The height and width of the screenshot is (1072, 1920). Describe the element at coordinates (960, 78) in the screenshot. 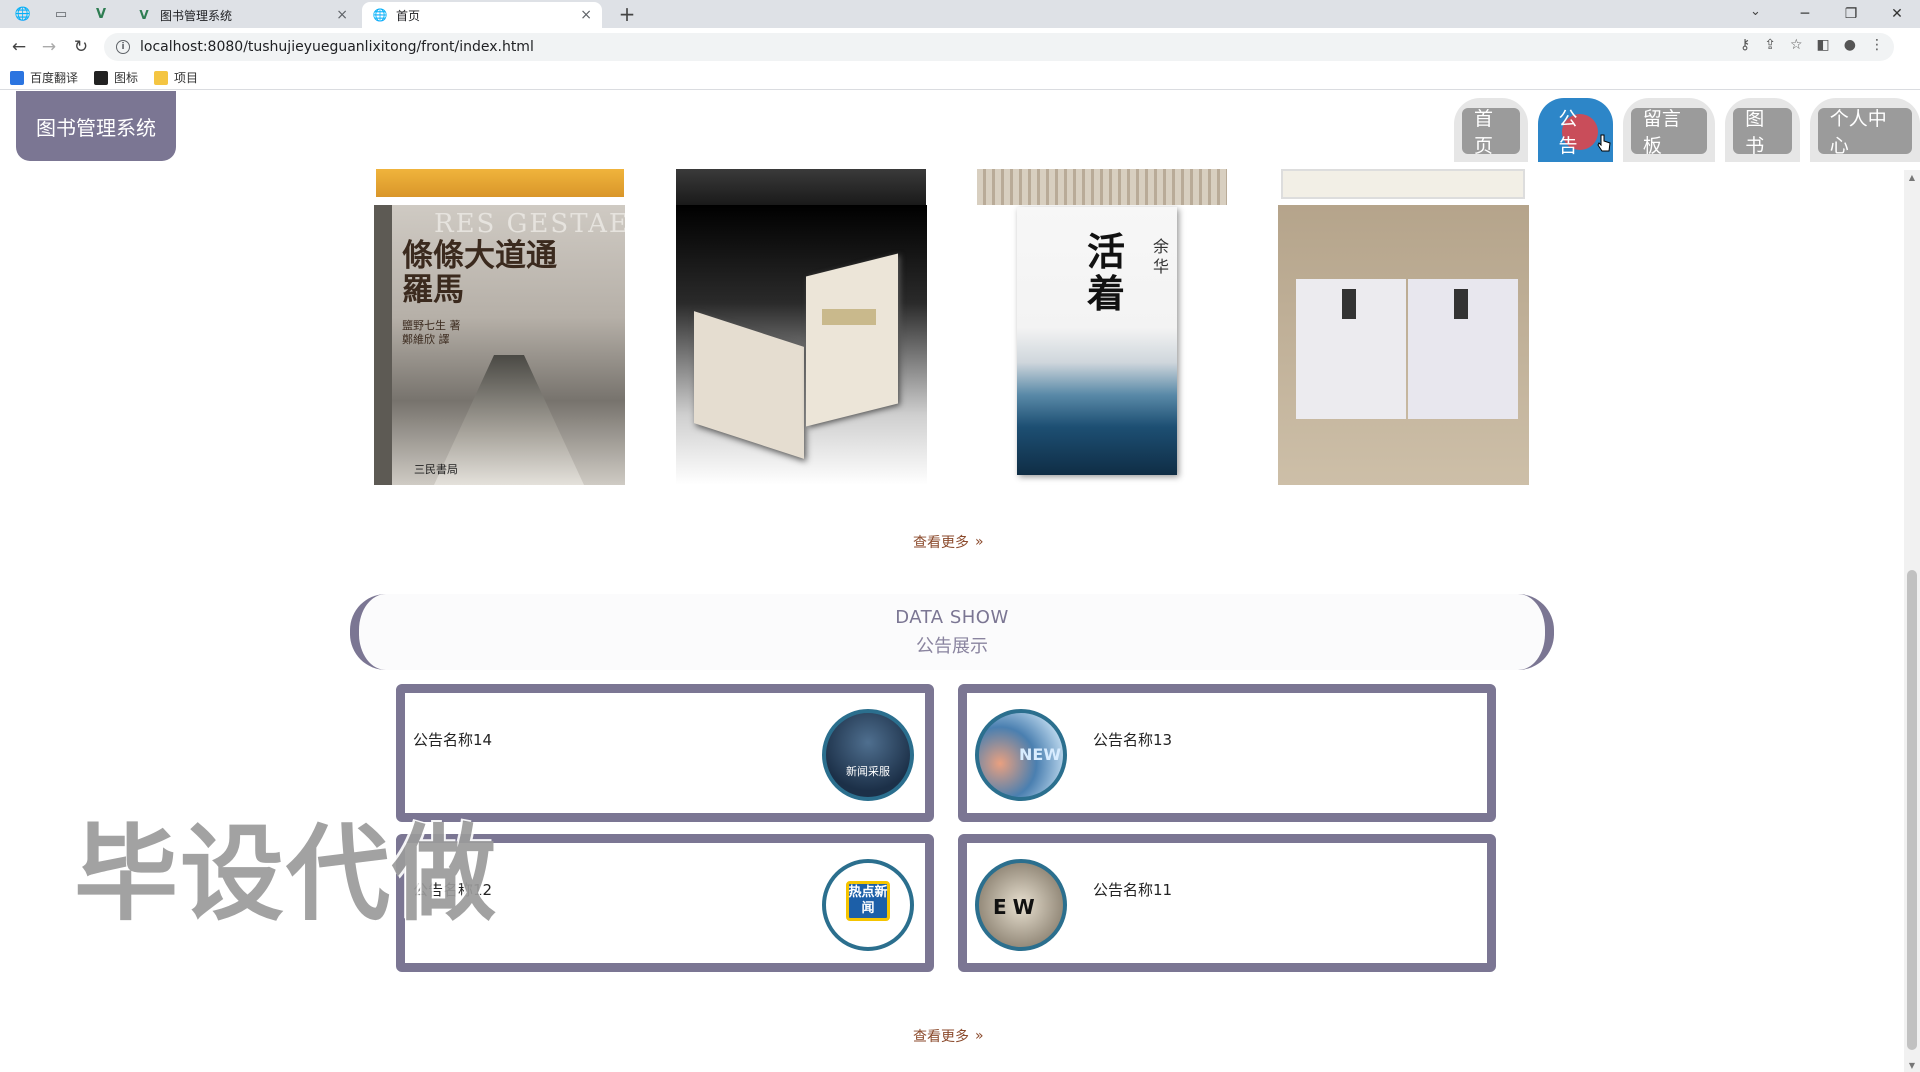

I see `bookmarks-bar: 百度翻译 图标 项目` at that location.